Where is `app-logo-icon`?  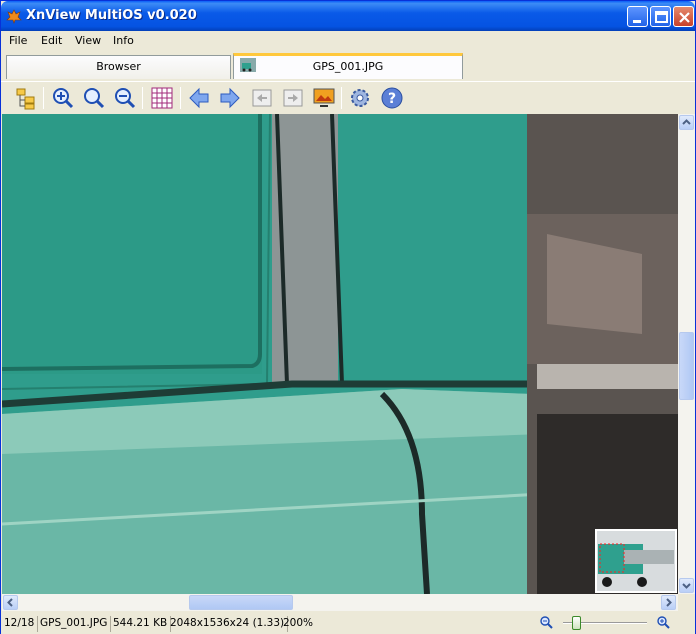 app-logo-icon is located at coordinates (14, 16).